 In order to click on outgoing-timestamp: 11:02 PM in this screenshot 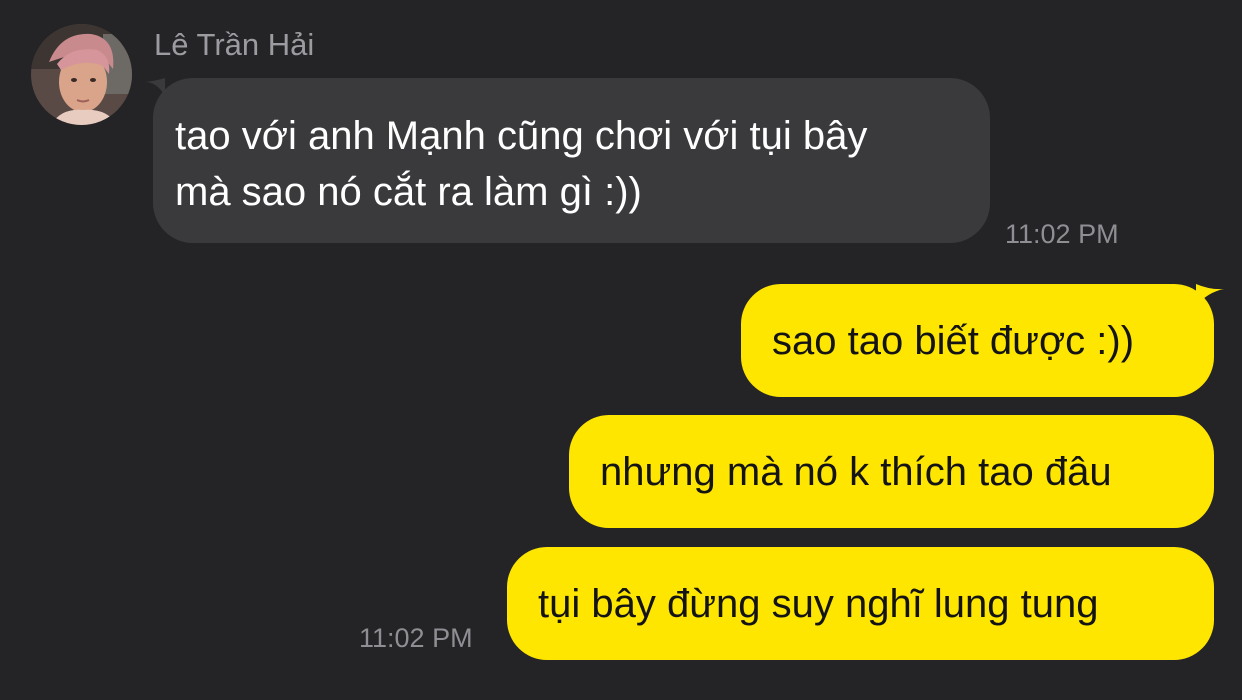, I will do `click(416, 638)`.